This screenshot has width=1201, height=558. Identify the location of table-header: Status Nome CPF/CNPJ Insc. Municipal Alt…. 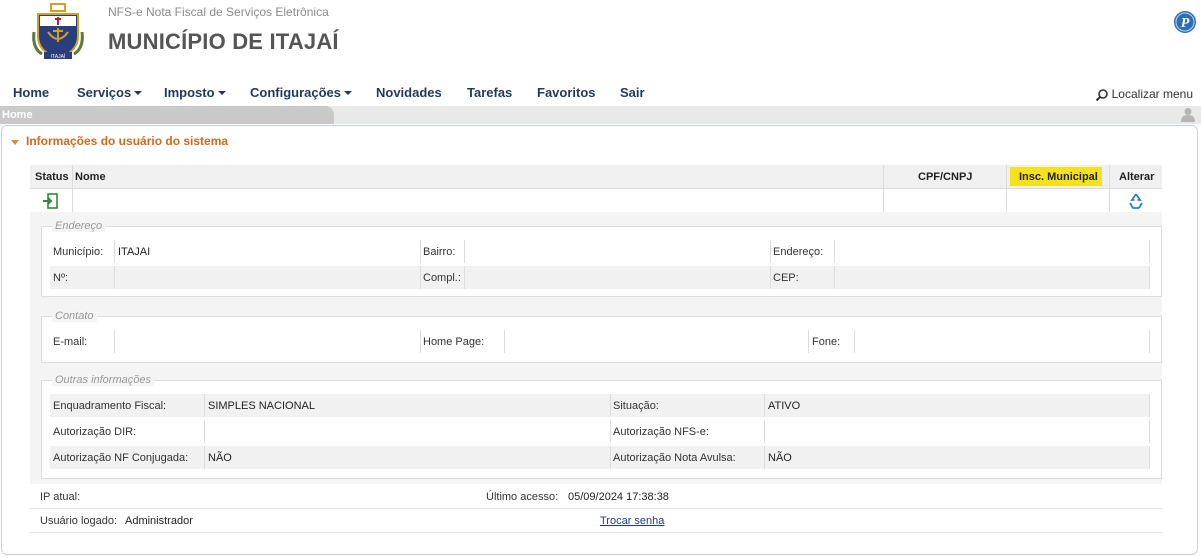
(596, 177).